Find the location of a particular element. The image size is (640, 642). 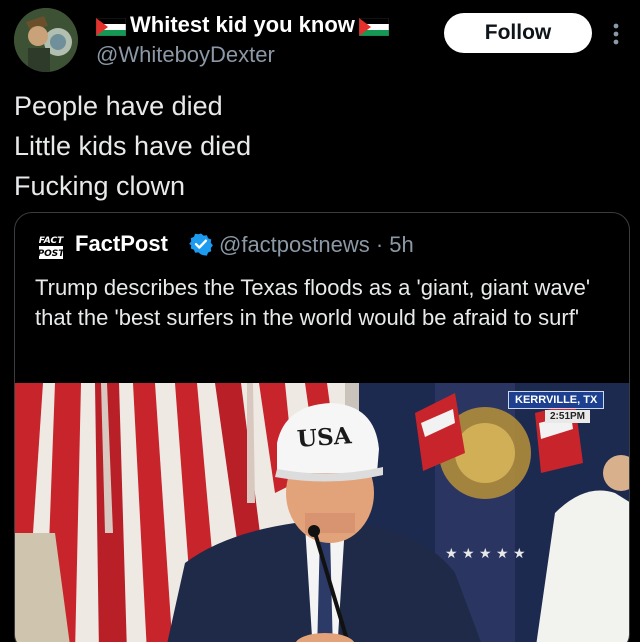

follow-button: Follow is located at coordinates (518, 33).